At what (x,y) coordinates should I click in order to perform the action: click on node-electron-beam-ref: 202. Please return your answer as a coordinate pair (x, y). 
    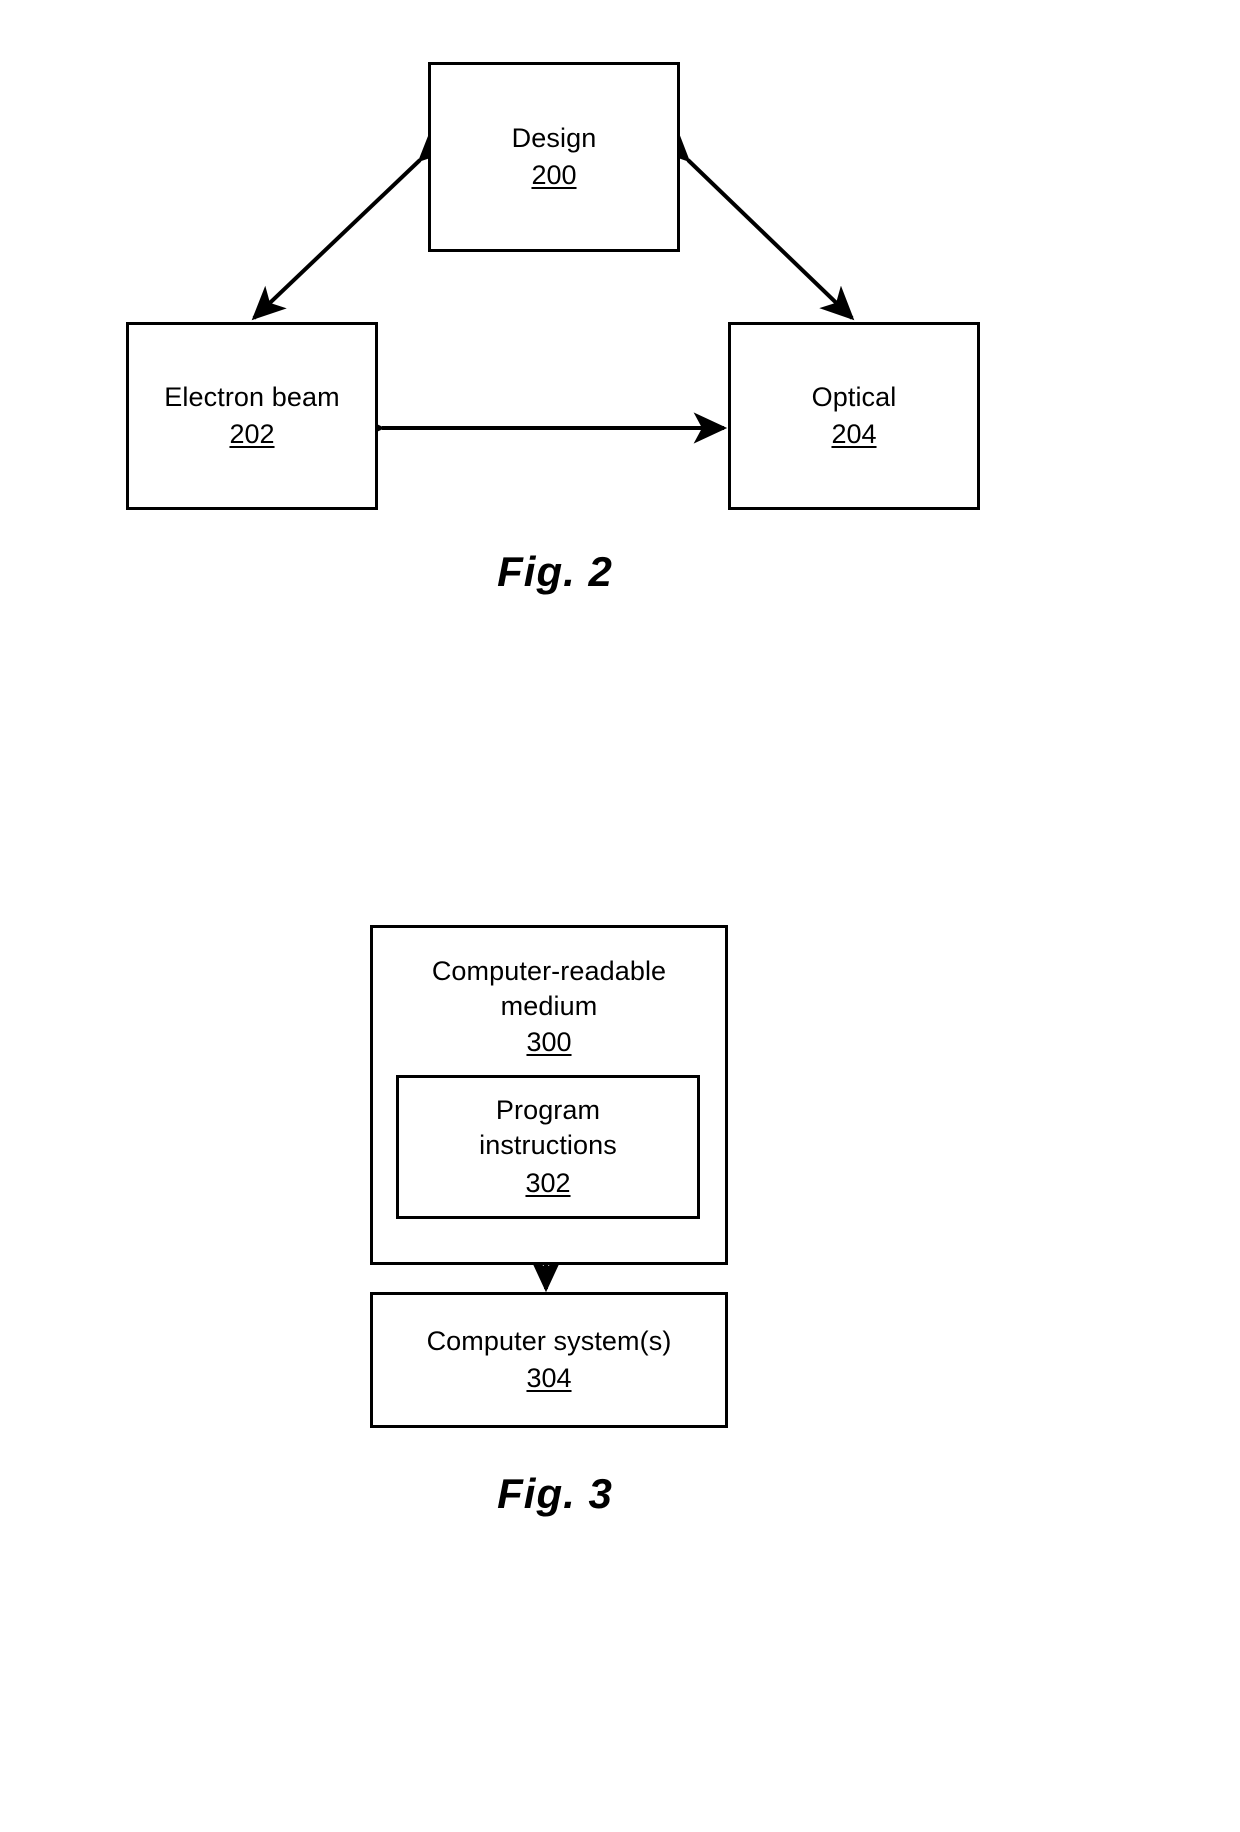
    Looking at the image, I should click on (252, 434).